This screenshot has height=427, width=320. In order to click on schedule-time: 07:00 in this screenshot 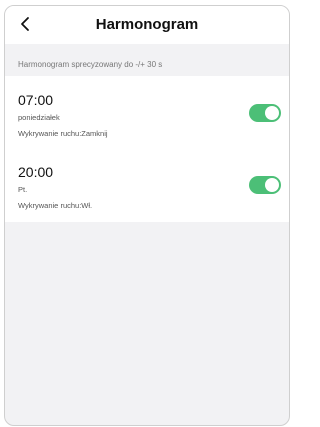, I will do `click(36, 100)`.